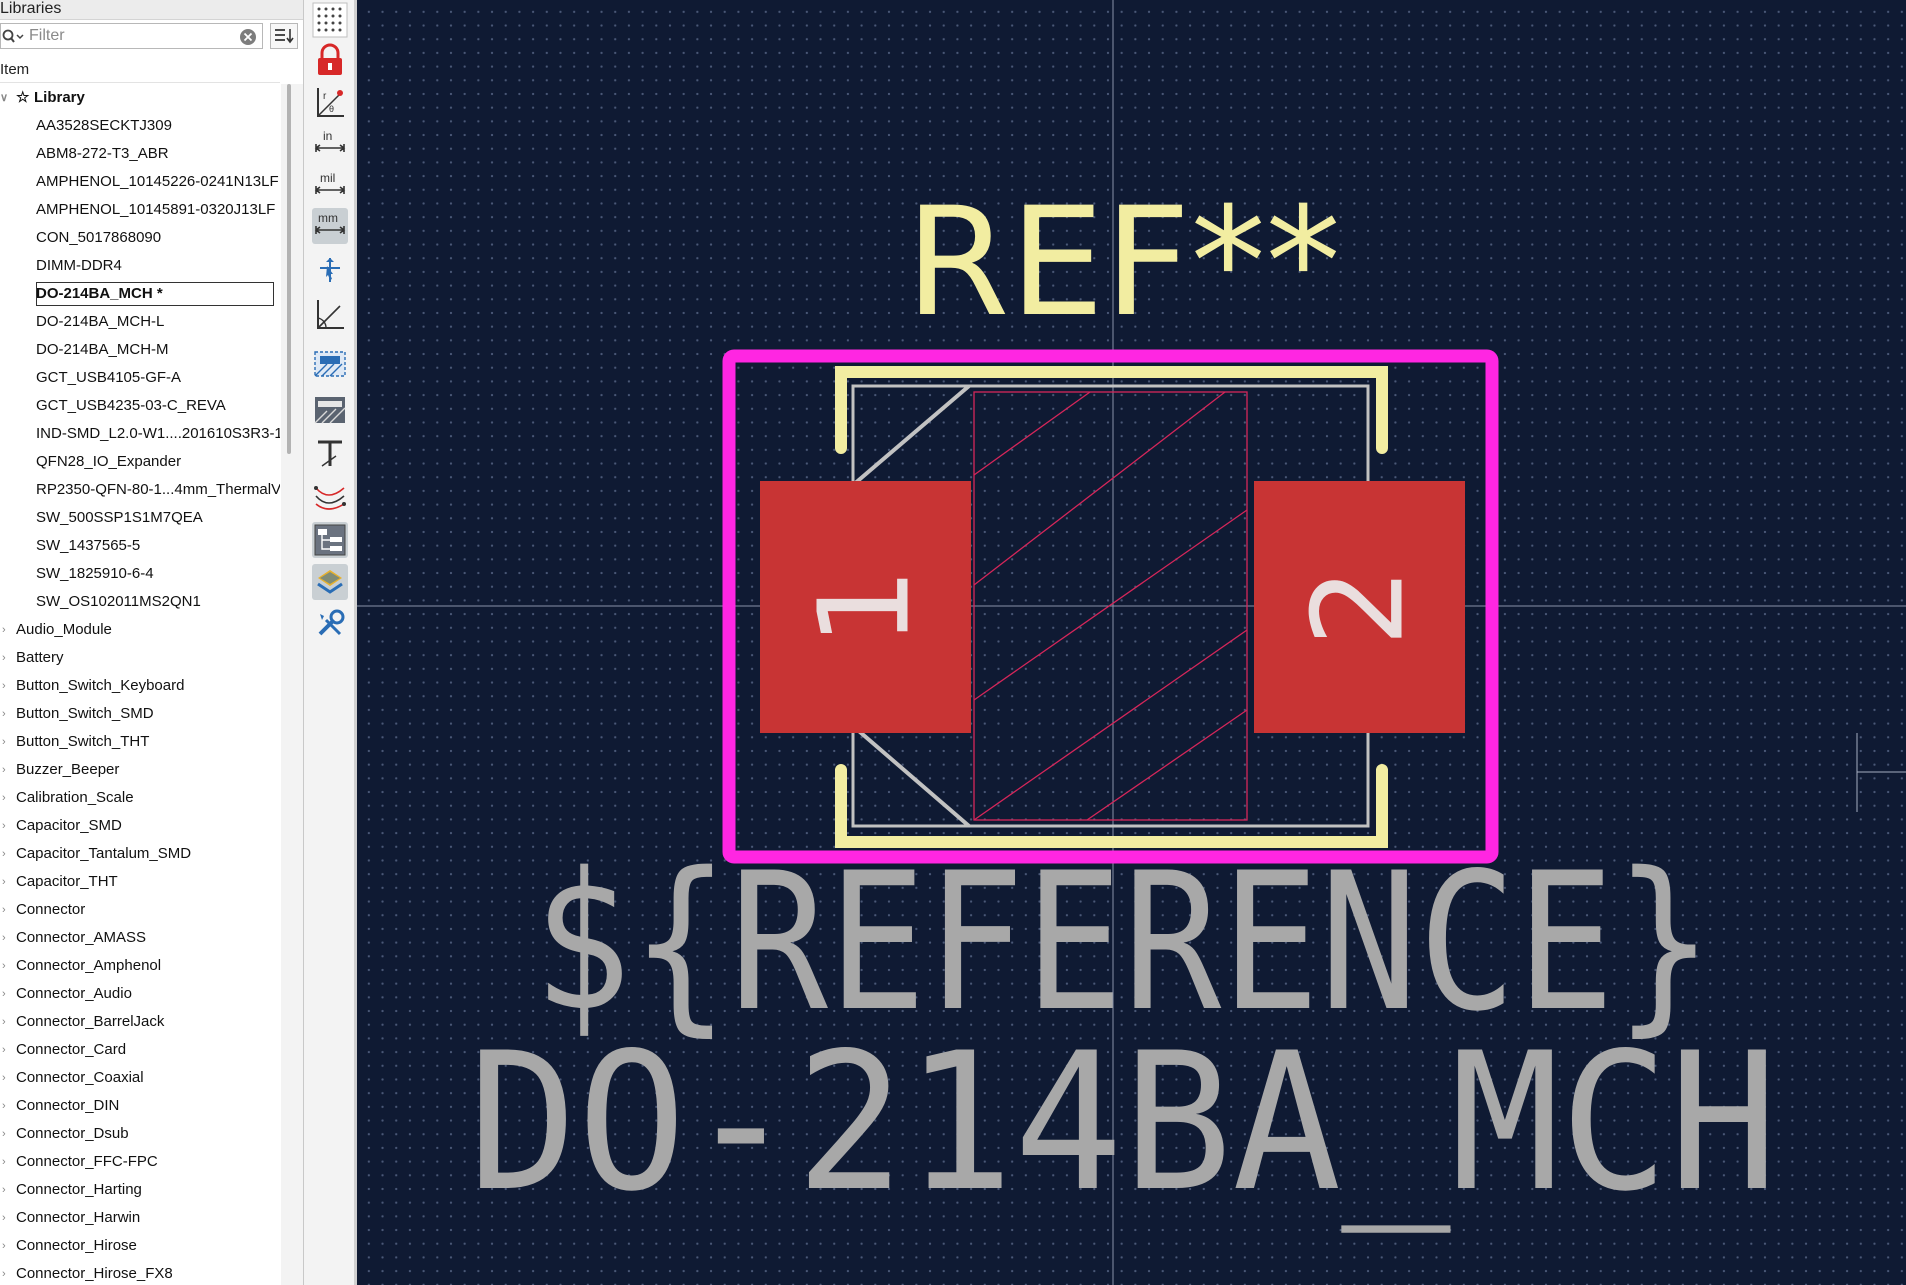  I want to click on library-row: › Capacitor_THT, so click(140, 882).